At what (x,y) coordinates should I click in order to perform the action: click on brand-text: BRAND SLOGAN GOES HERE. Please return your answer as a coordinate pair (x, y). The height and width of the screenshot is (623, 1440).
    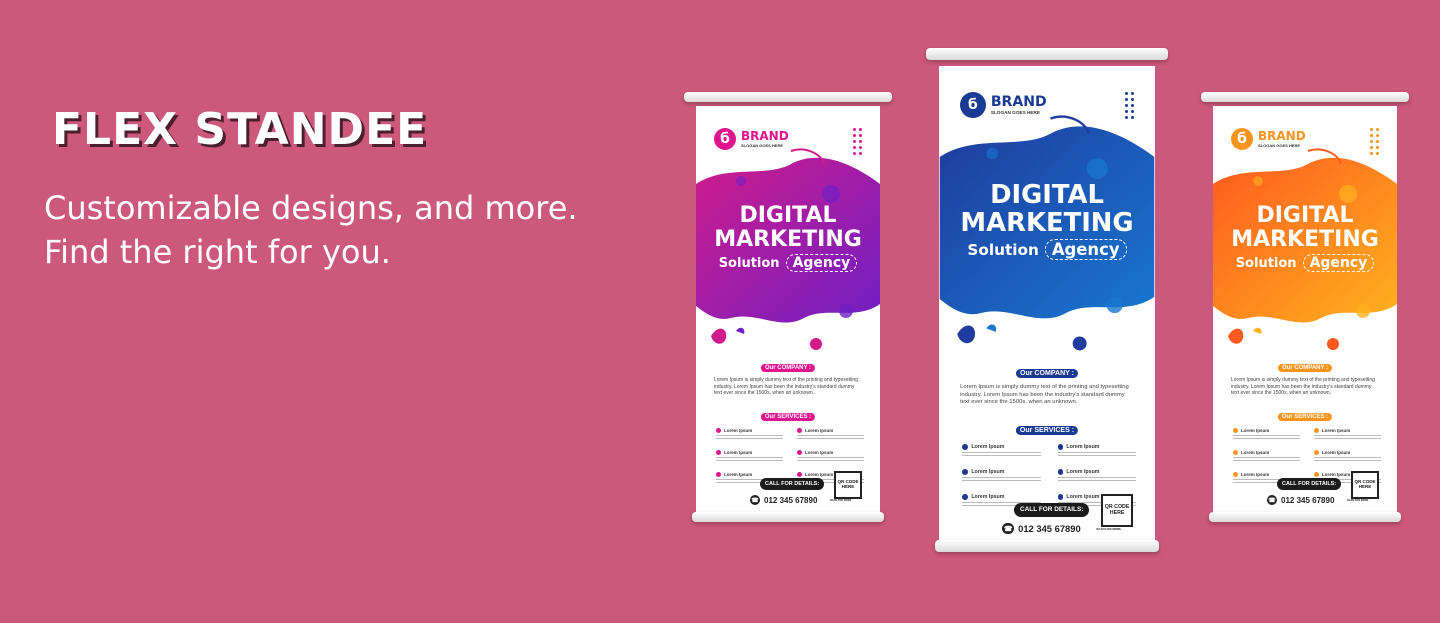
    Looking at the image, I should click on (765, 139).